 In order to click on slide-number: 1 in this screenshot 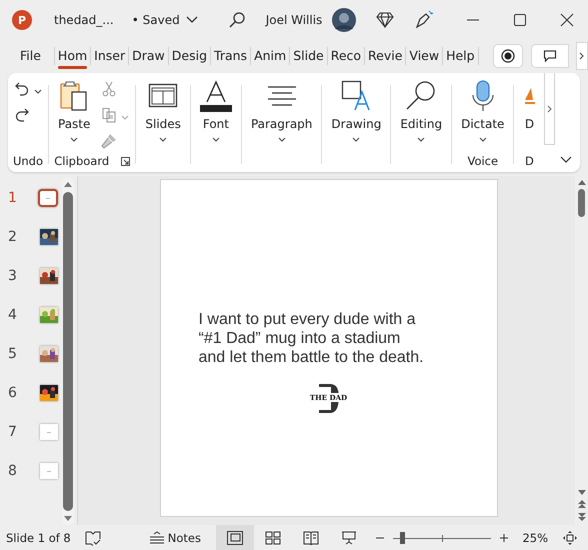, I will do `click(12, 198)`.